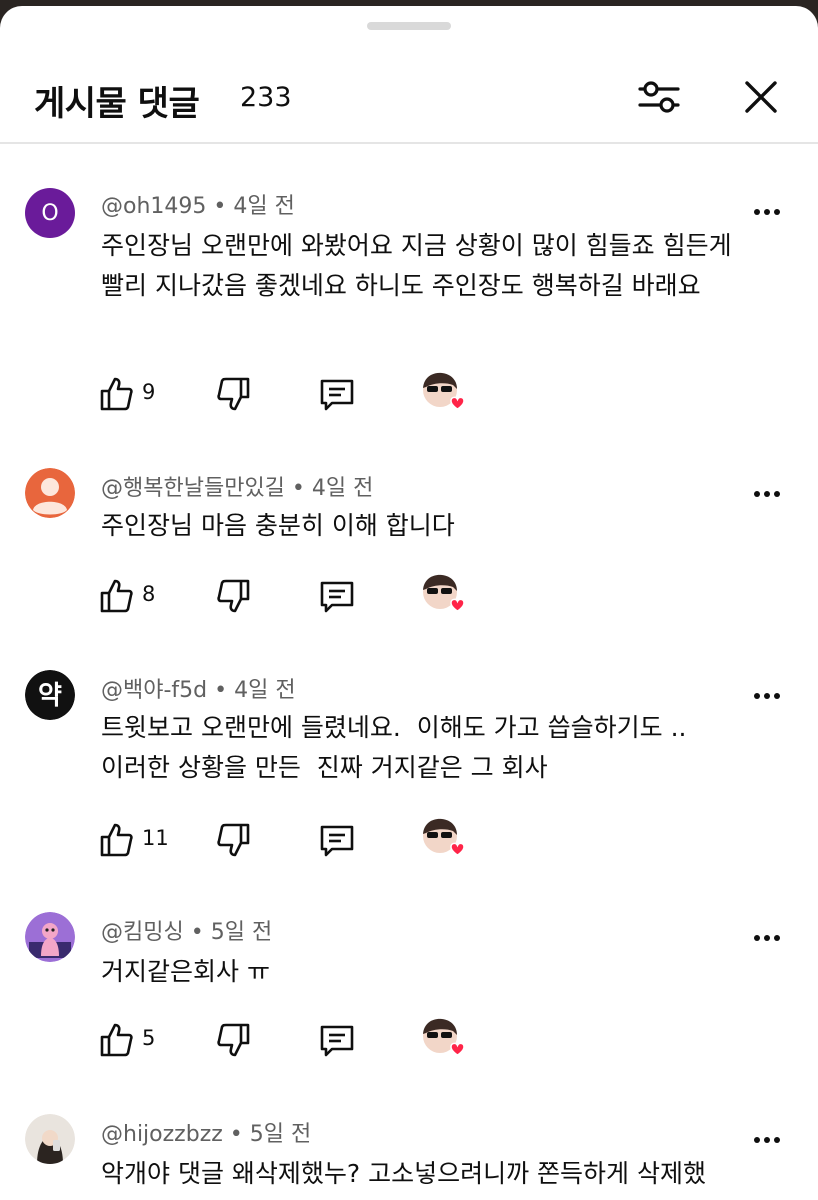  Describe the element at coordinates (153, 206) in the screenshot. I see `comment-author: @oh1495` at that location.